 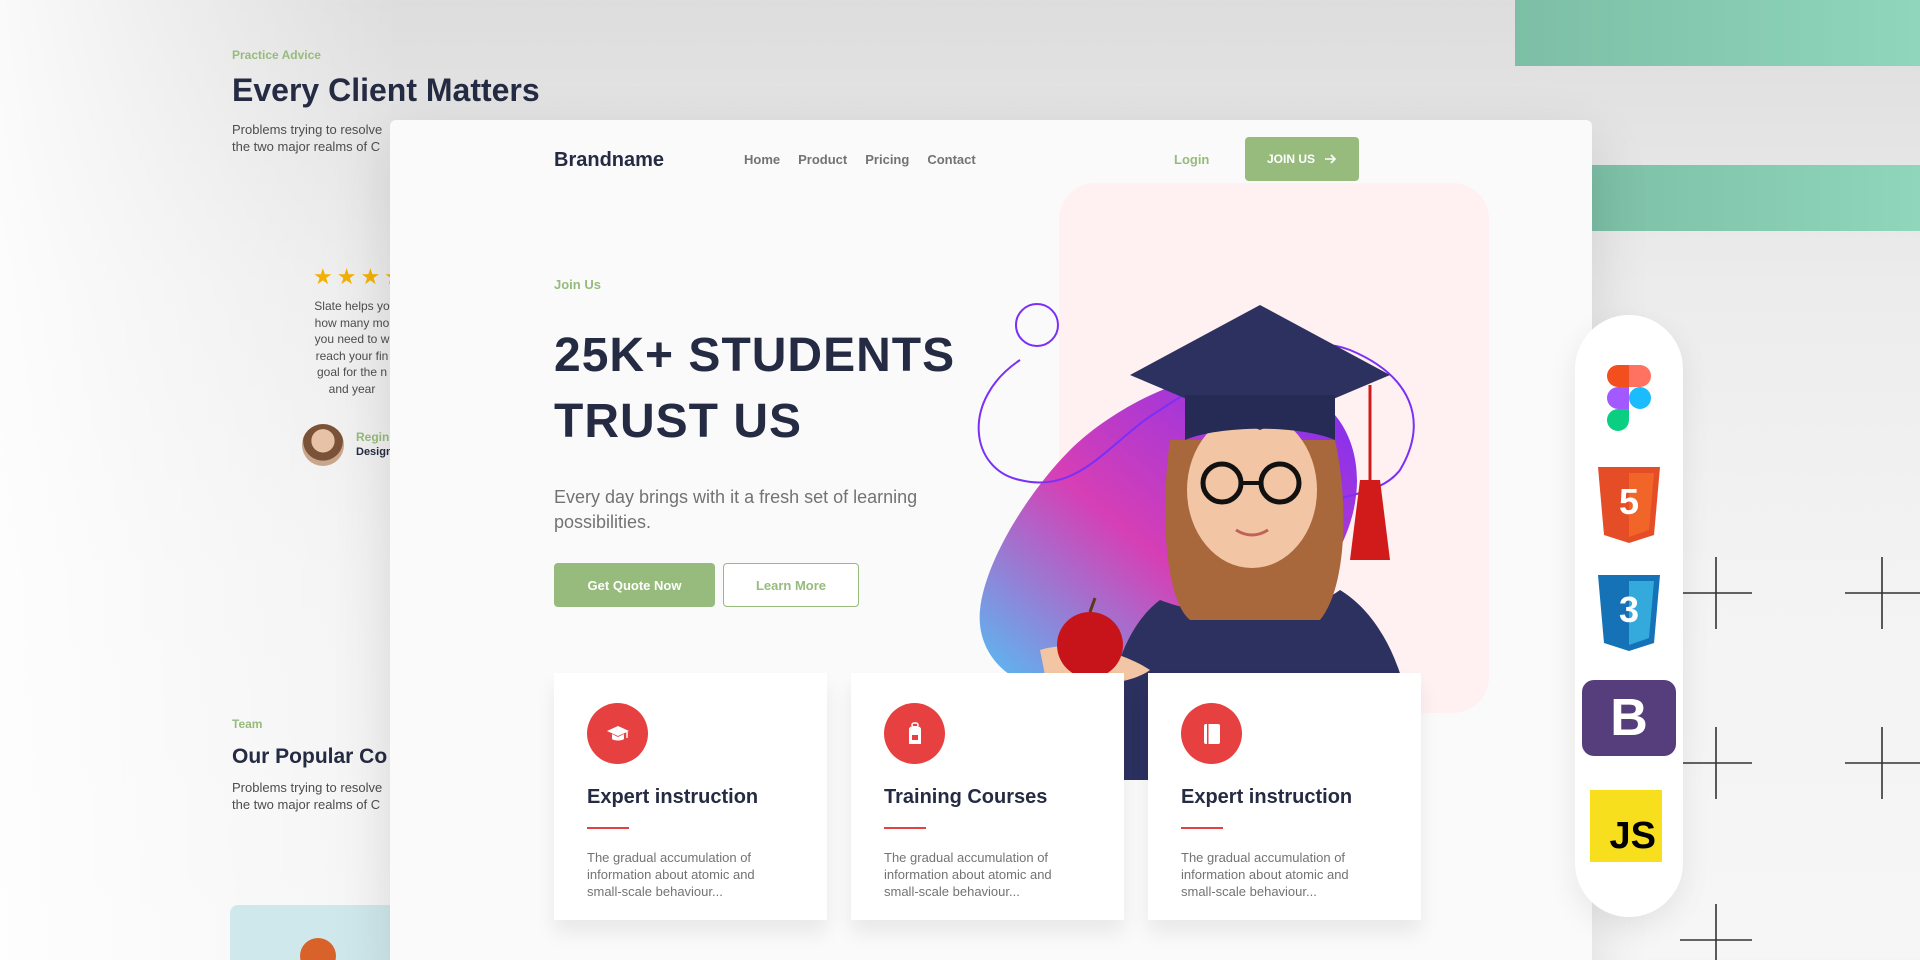 I want to click on figma-icon, so click(x=1629, y=398).